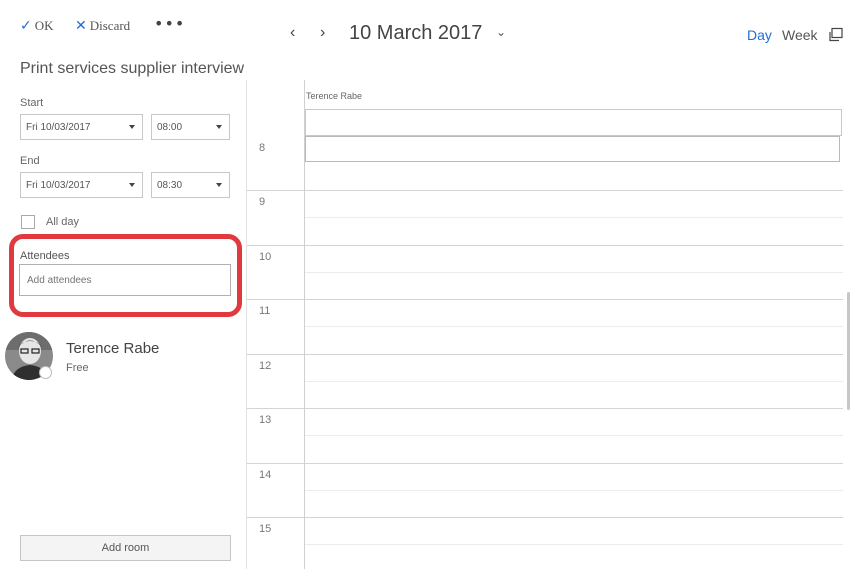  Describe the element at coordinates (262, 202) in the screenshot. I see `hour-label: 9` at that location.